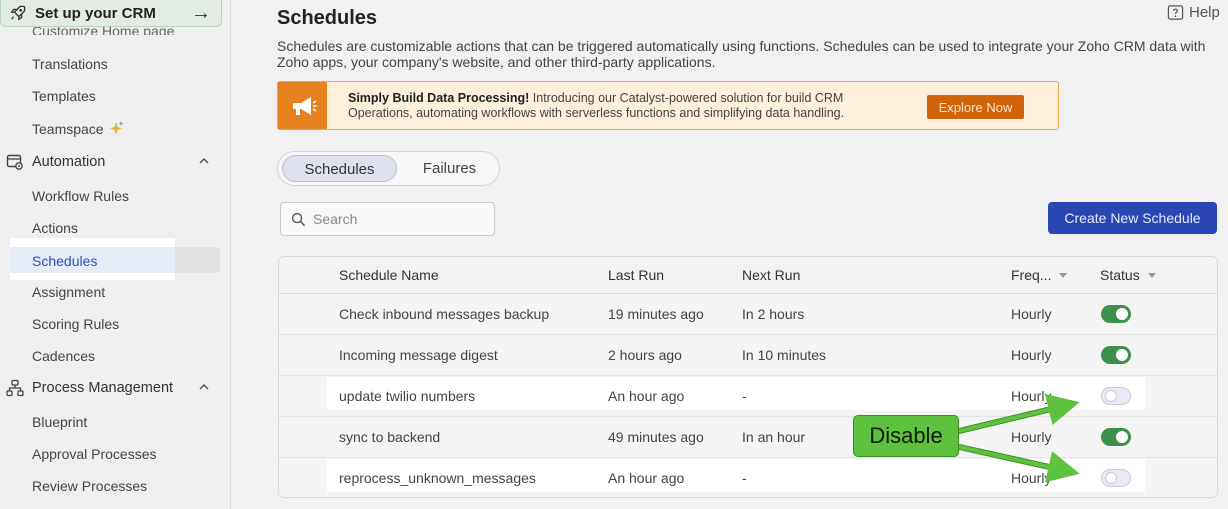 This screenshot has height=509, width=1228. I want to click on annotation-label: Disable, so click(906, 436).